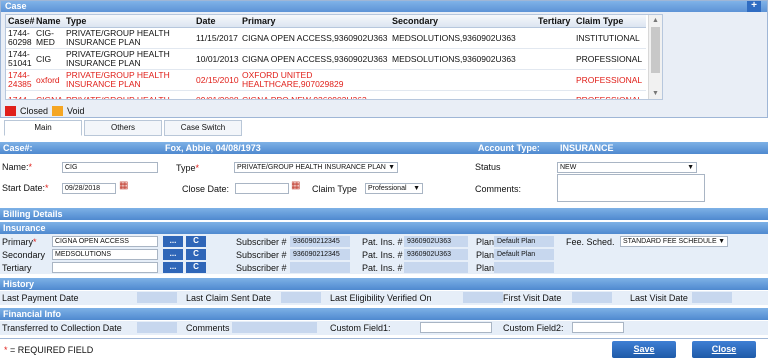 The height and width of the screenshot is (360, 768). Describe the element at coordinates (644, 349) in the screenshot. I see `save-button: Save` at that location.